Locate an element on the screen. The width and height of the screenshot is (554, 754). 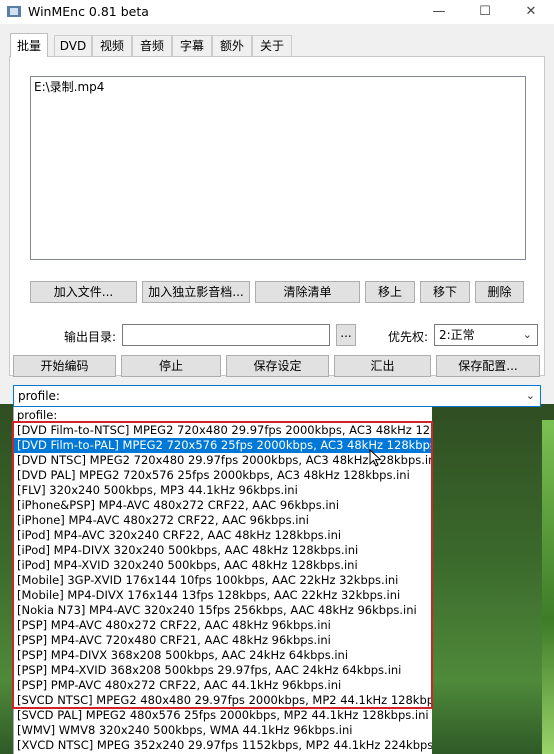
window-title: WinMEnc 0.81 beta is located at coordinates (88, 11).